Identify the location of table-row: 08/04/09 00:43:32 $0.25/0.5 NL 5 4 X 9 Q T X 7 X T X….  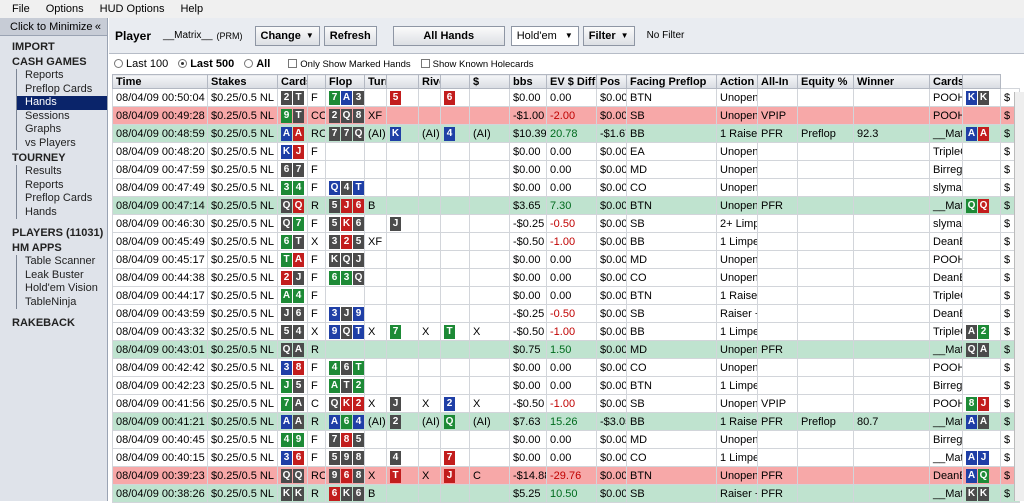
(566, 331).